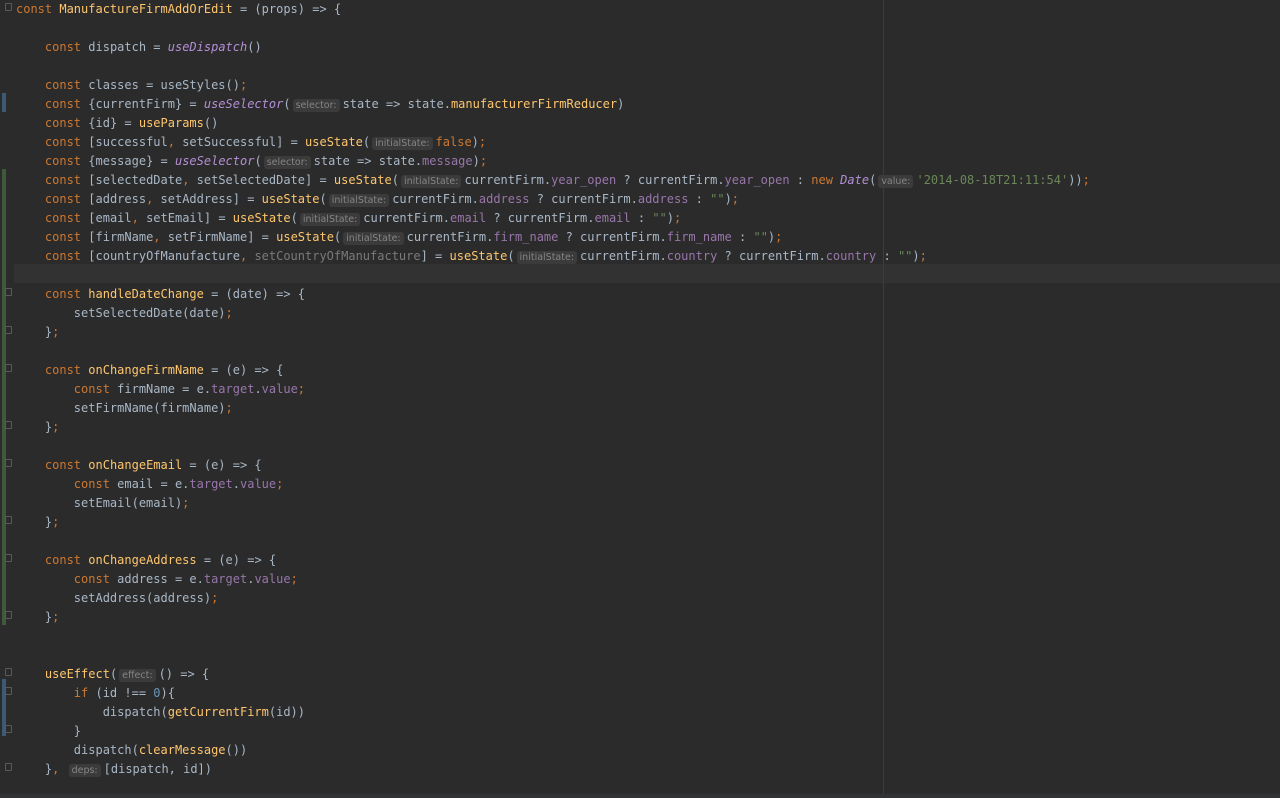 Image resolution: width=1280 pixels, height=798 pixels. Describe the element at coordinates (182, 750) in the screenshot. I see `function-name: clearMessage` at that location.